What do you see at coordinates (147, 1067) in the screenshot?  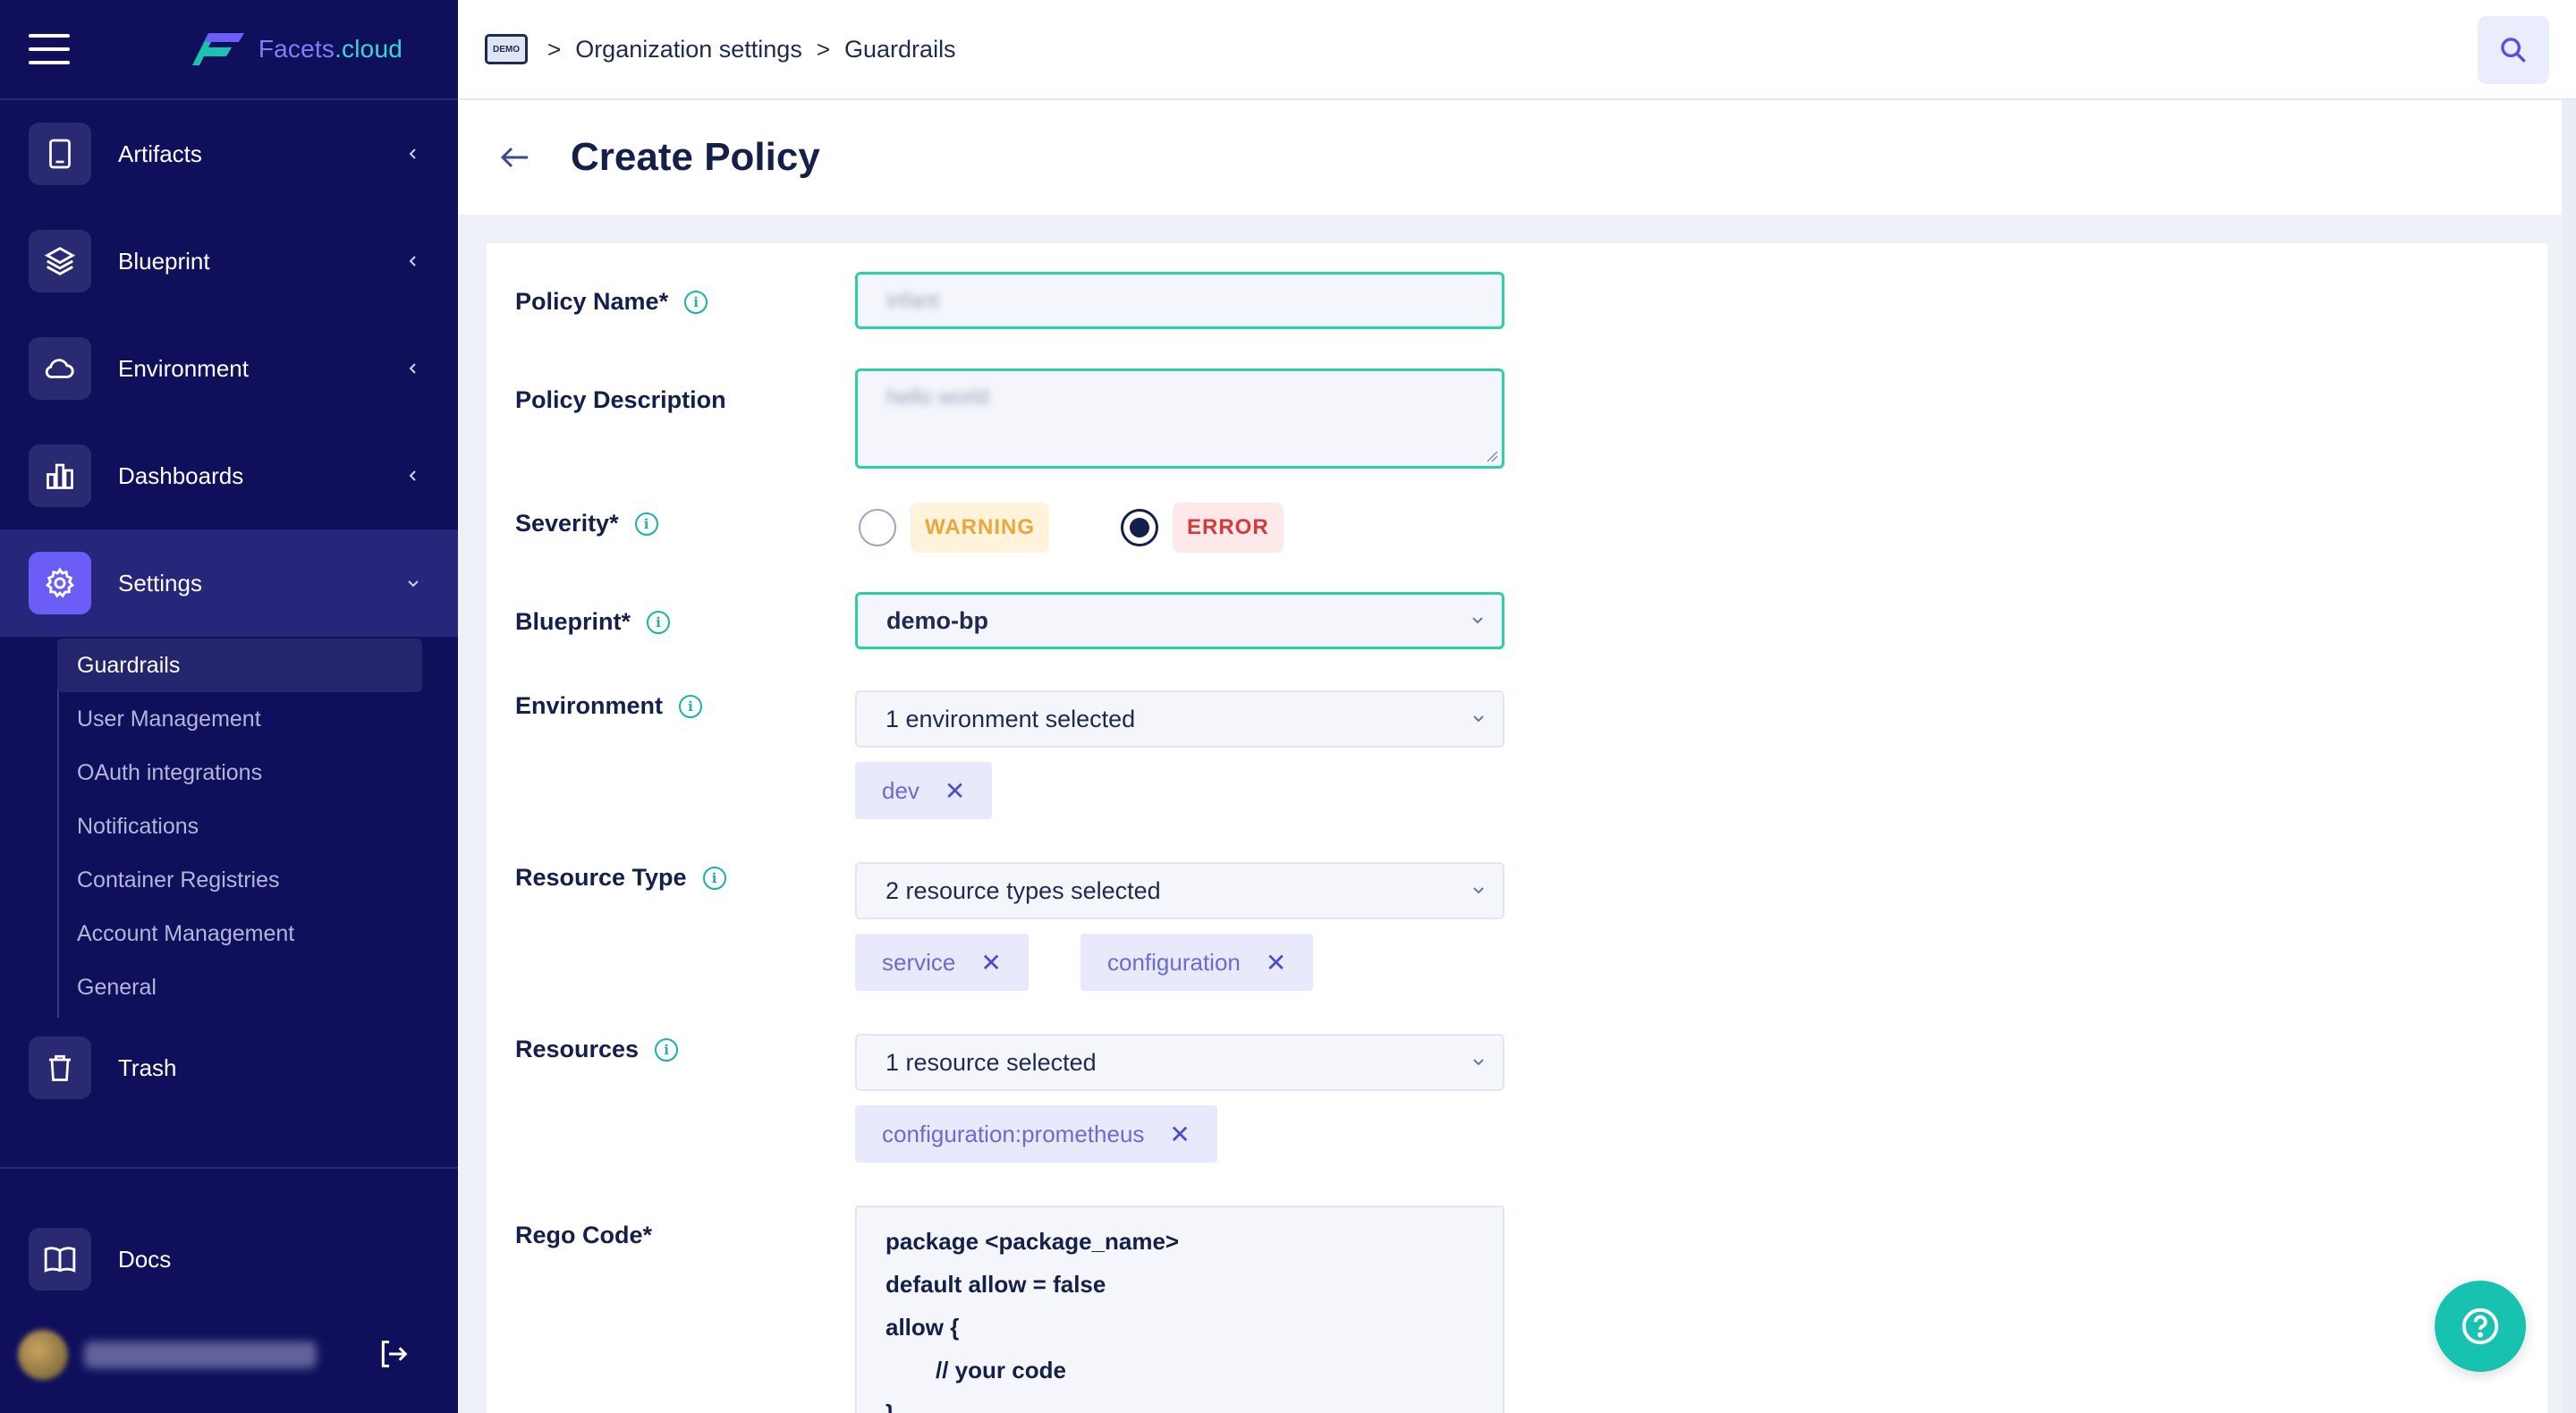 I see `sidebar-item-label: Trash` at bounding box center [147, 1067].